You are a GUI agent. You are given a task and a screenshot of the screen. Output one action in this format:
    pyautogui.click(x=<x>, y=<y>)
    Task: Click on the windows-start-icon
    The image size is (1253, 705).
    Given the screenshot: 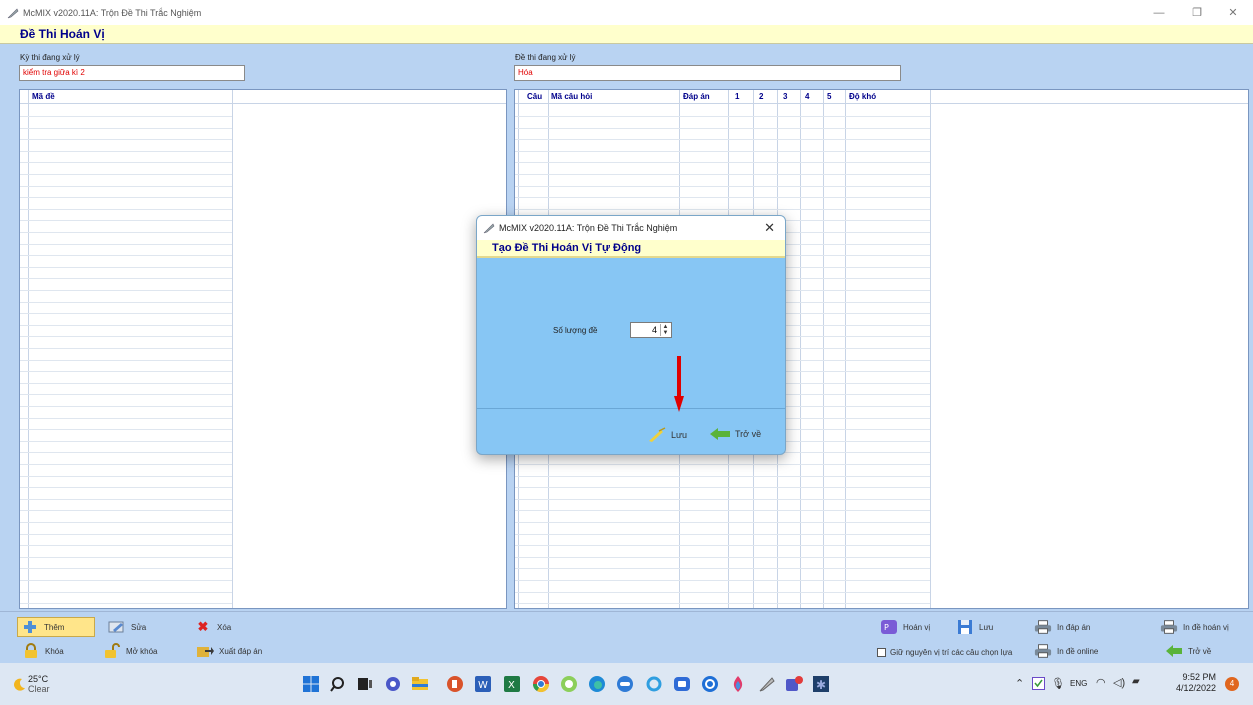 What is the action you would take?
    pyautogui.click(x=311, y=684)
    